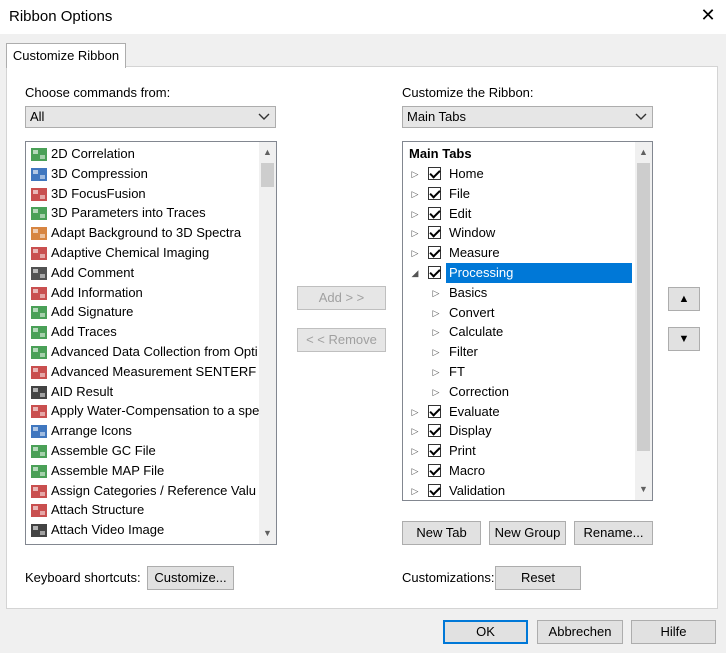 The width and height of the screenshot is (726, 653). I want to click on reset-button: Reset, so click(538, 578).